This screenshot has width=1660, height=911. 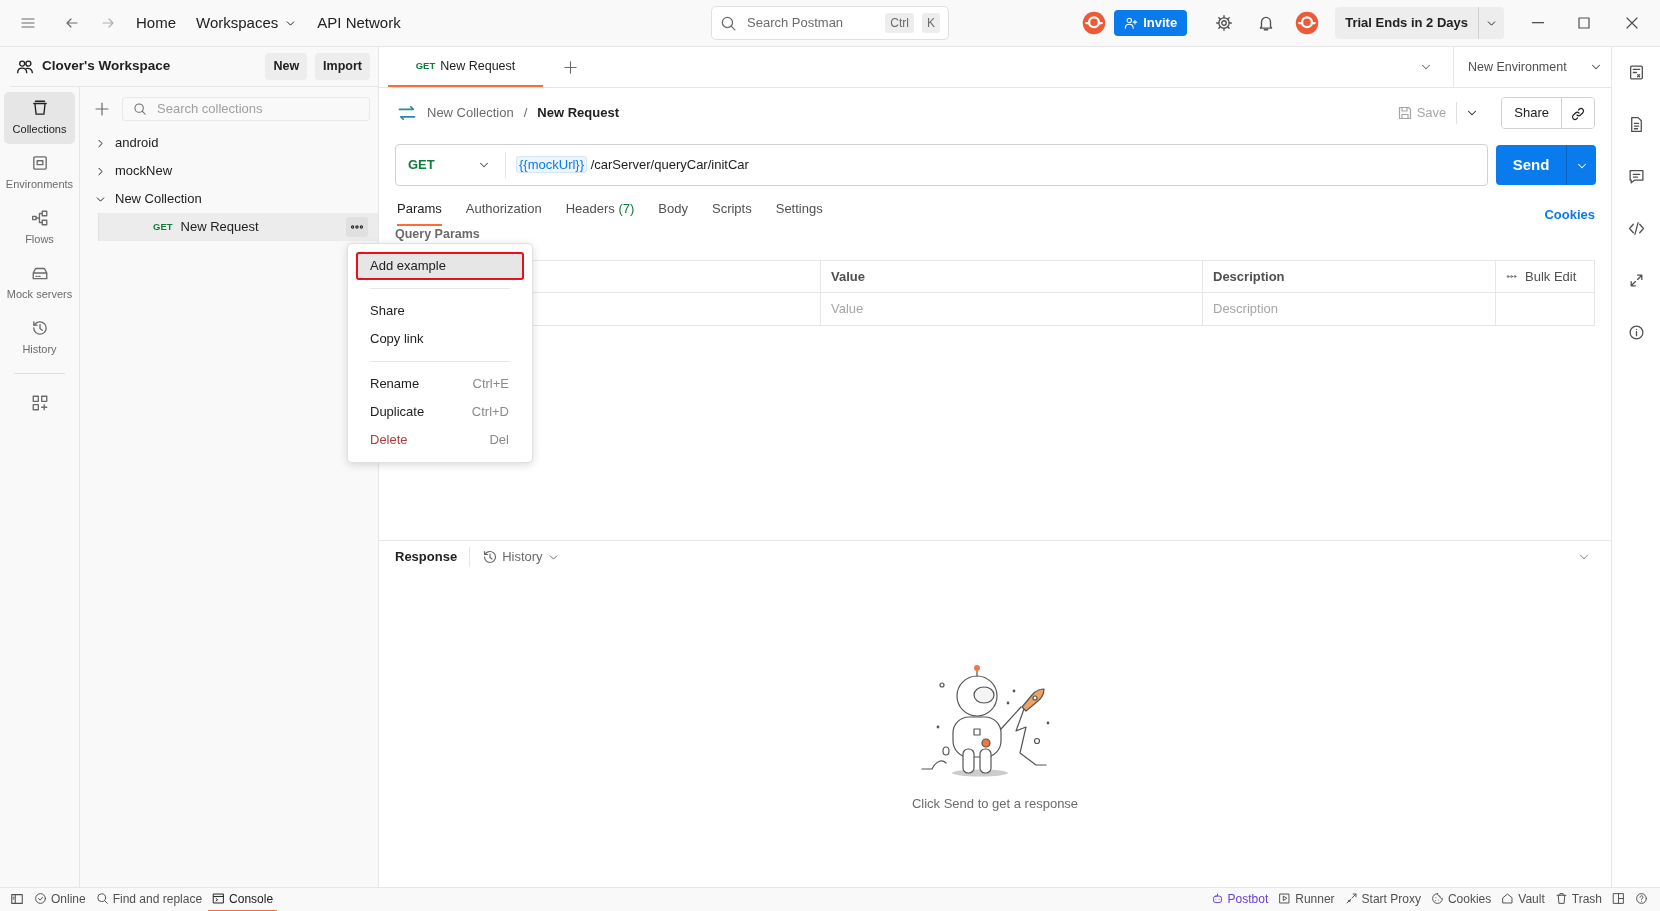 What do you see at coordinates (1538, 23) in the screenshot?
I see `minimize-icon` at bounding box center [1538, 23].